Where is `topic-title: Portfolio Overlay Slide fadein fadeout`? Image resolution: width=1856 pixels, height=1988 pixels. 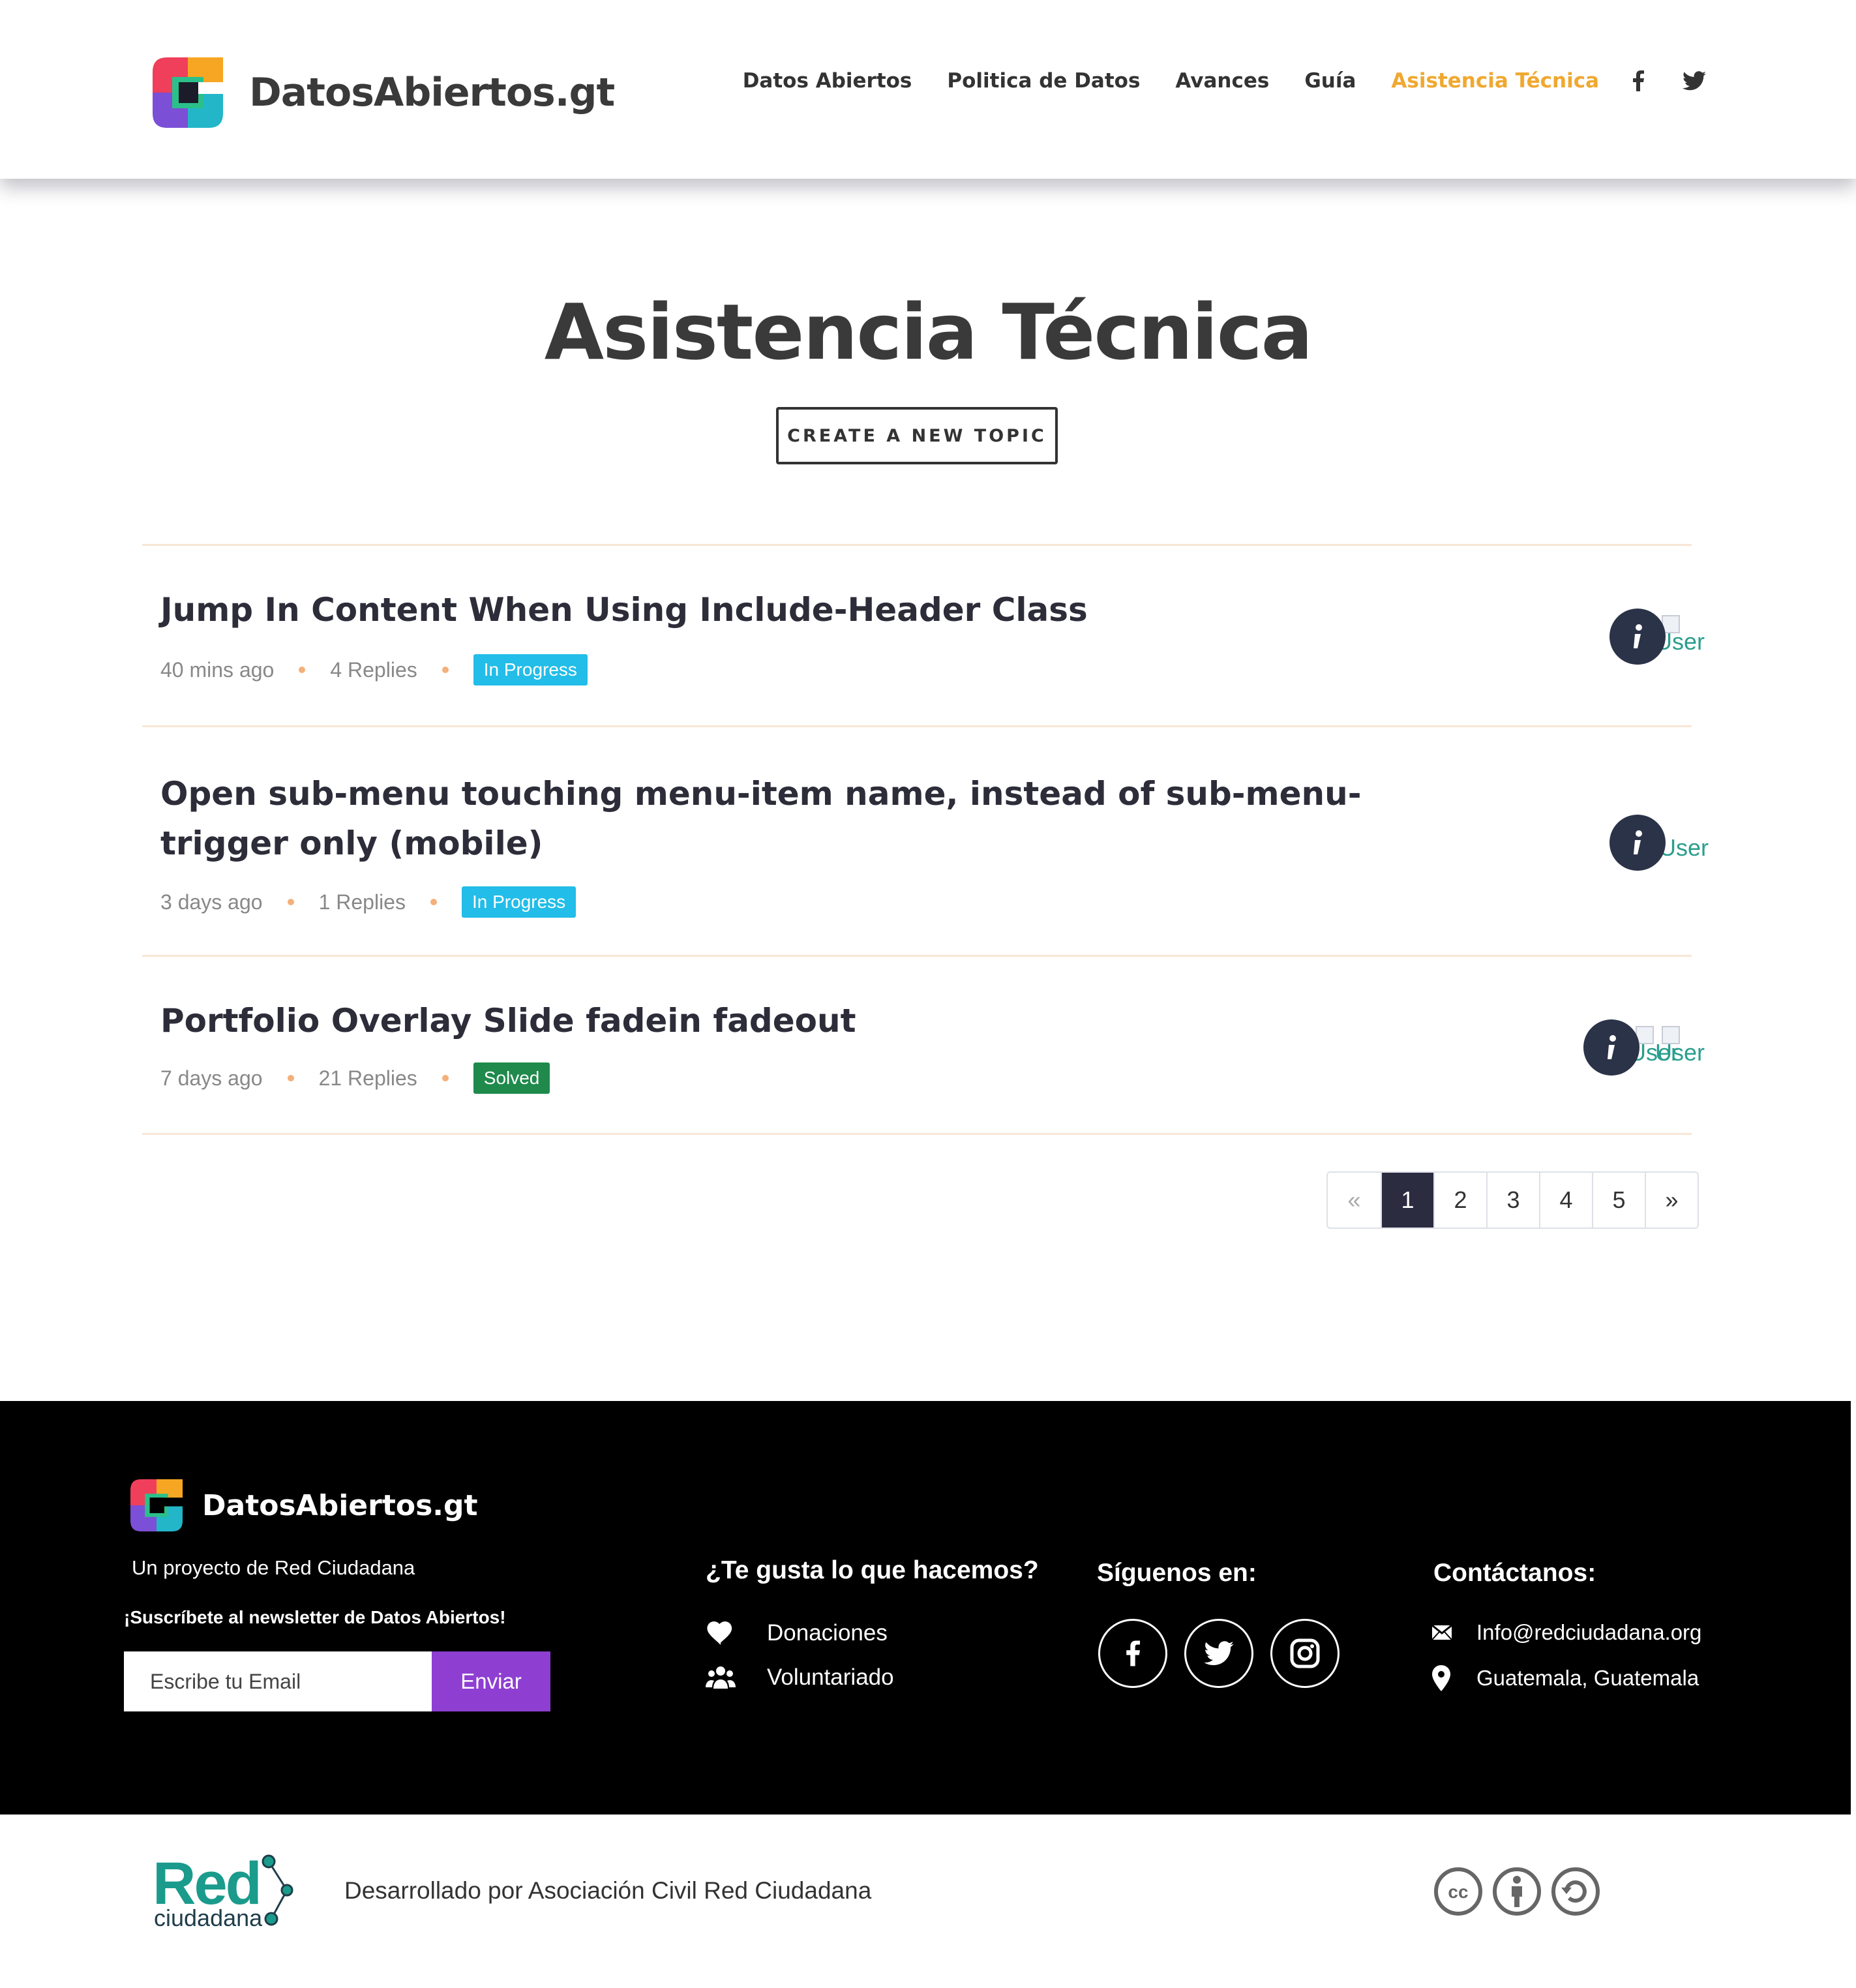
topic-title: Portfolio Overlay Slide fadein fadeout is located at coordinates (508, 1021).